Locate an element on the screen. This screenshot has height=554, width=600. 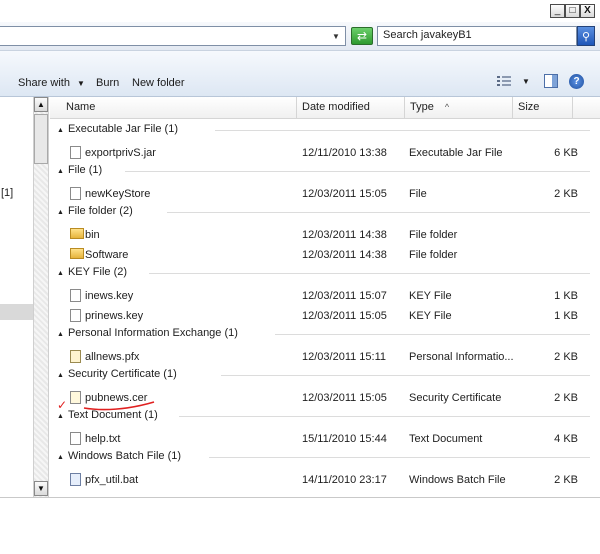
close-icon: X is located at coordinates (587, 10).